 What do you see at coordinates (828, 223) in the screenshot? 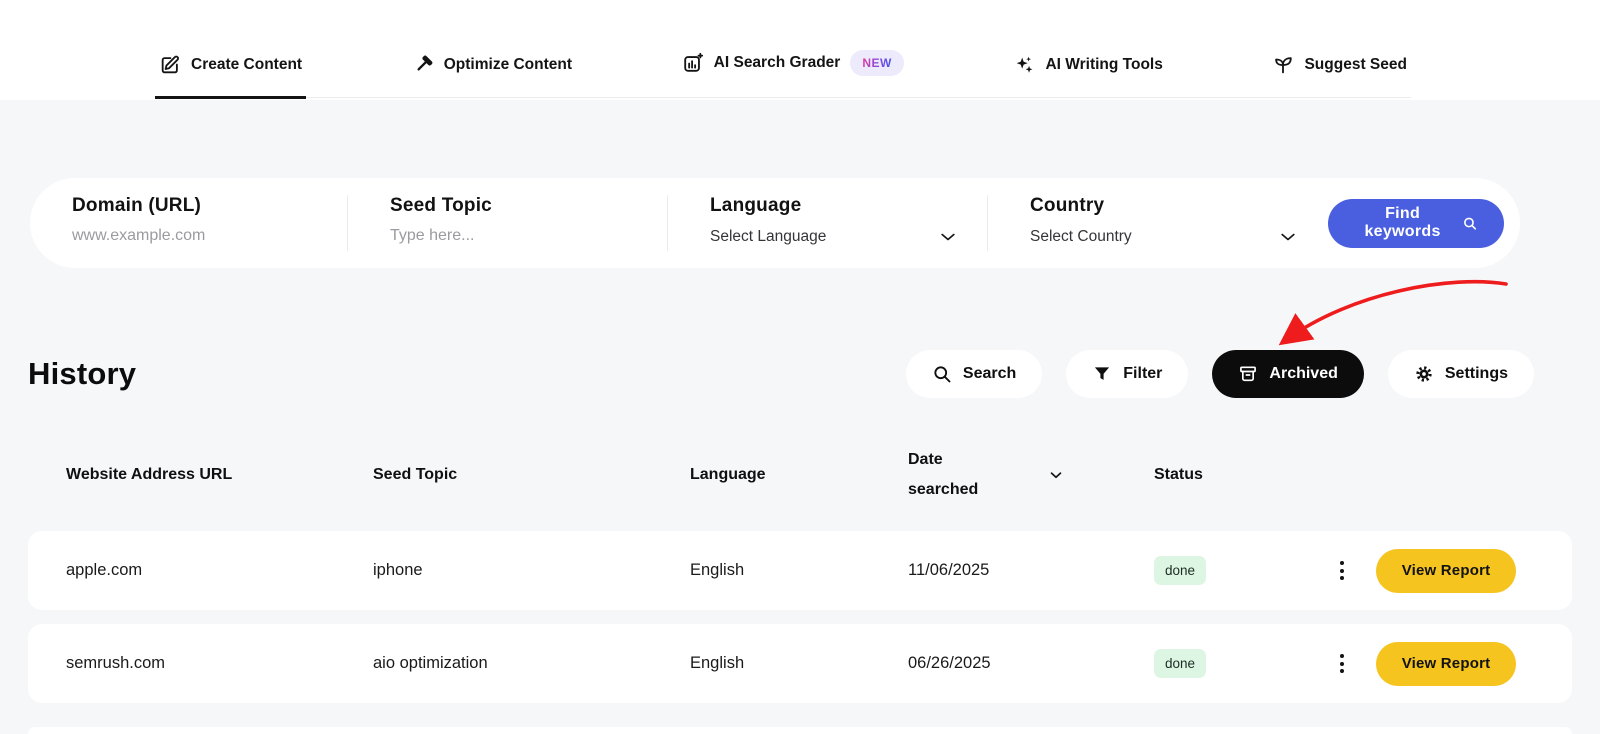
I see `language-field: Language Select Language` at bounding box center [828, 223].